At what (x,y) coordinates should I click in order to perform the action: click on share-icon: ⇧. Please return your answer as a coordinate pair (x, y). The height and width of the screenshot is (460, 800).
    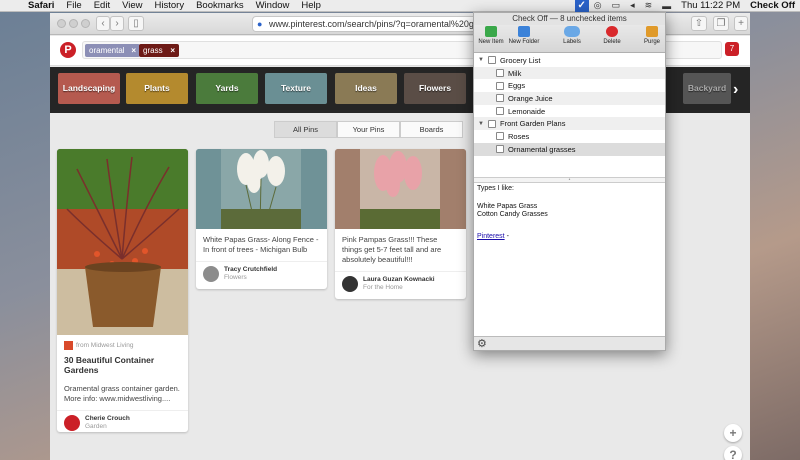
    Looking at the image, I should click on (699, 23).